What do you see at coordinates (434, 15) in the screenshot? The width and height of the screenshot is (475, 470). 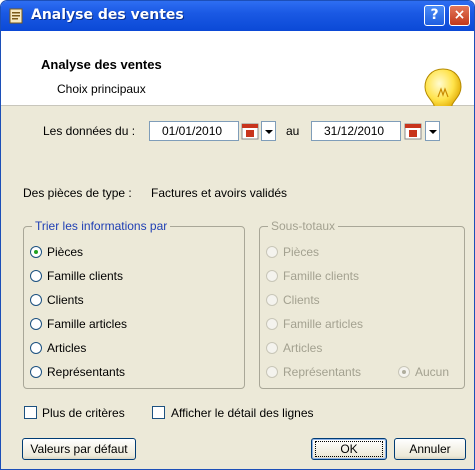 I see `help-button: ?` at bounding box center [434, 15].